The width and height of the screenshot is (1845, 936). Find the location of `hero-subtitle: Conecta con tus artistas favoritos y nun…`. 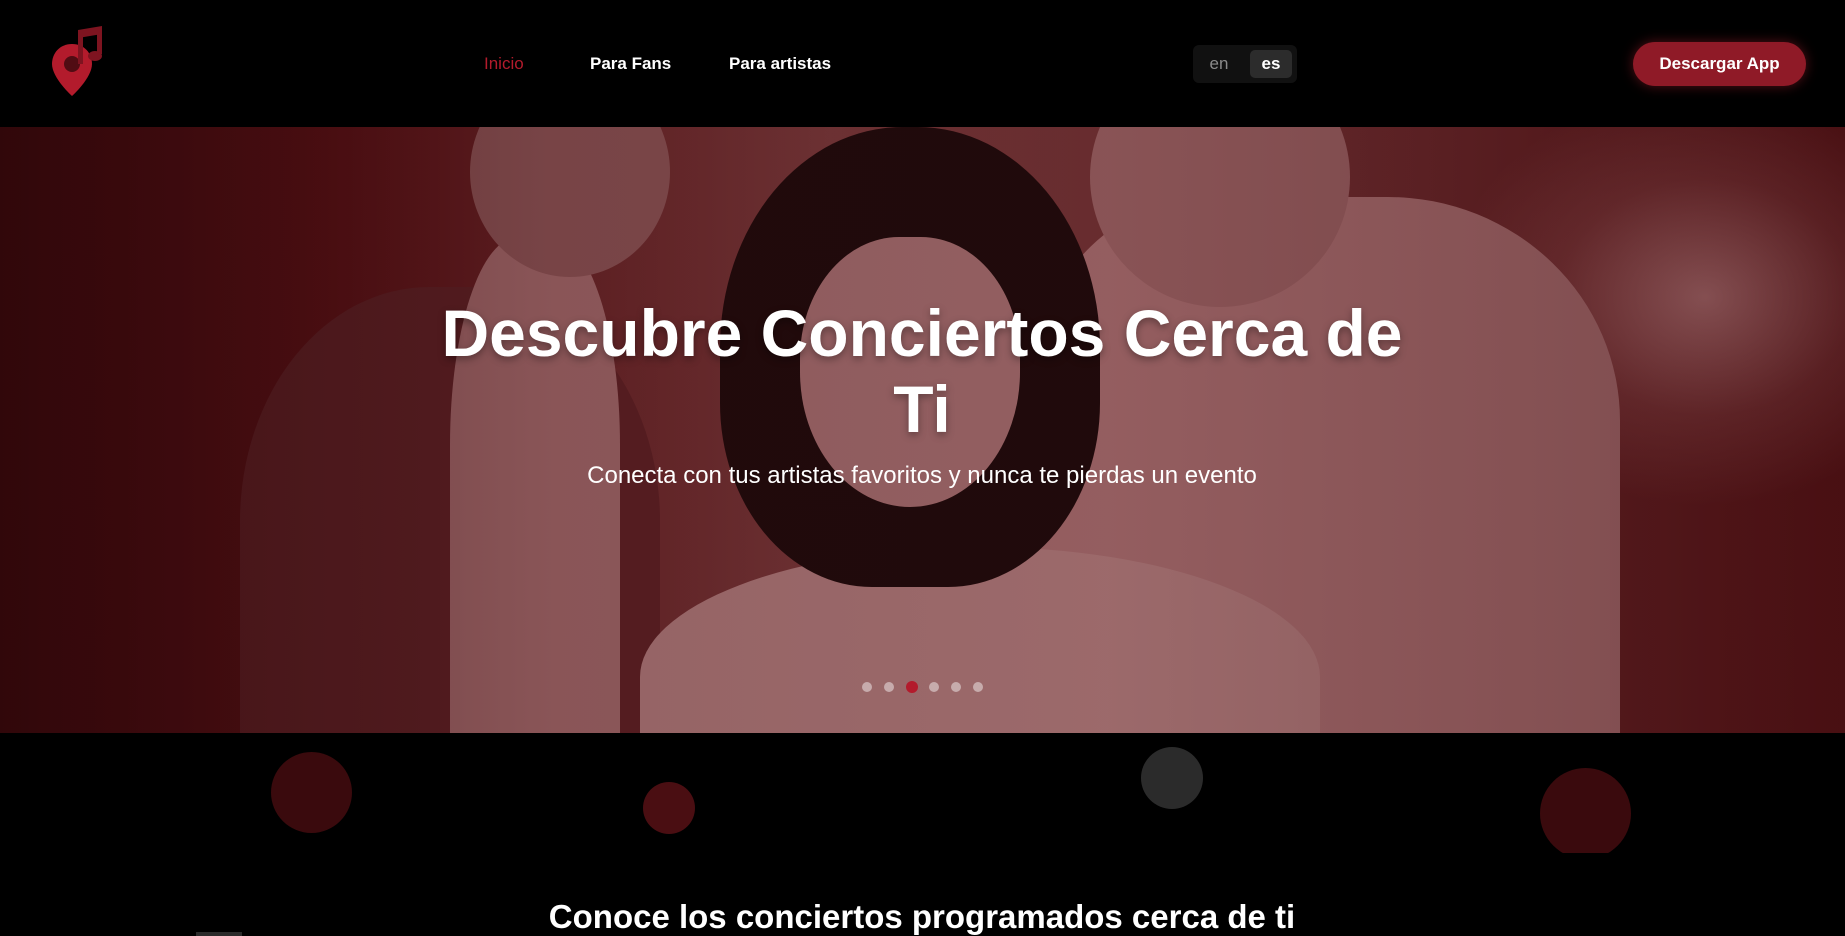

hero-subtitle: Conecta con tus artistas favoritos y nun… is located at coordinates (922, 475).